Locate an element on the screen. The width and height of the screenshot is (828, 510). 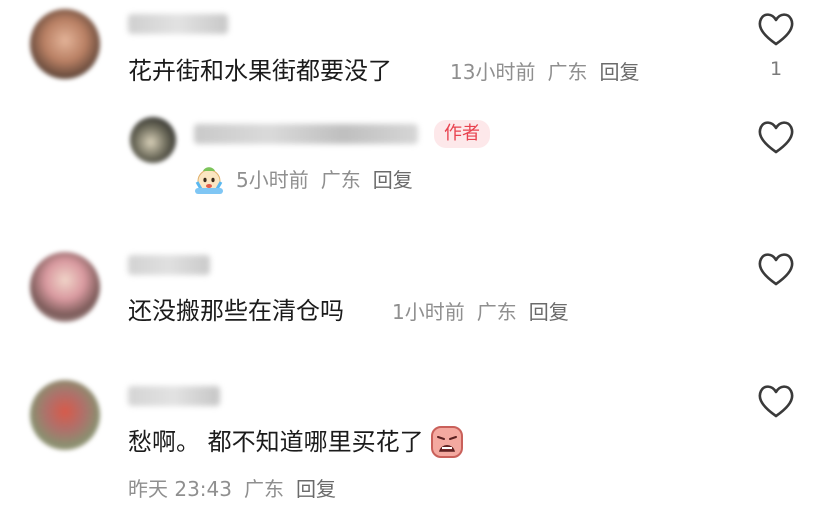
comment-time: 13小时前 is located at coordinates (493, 72).